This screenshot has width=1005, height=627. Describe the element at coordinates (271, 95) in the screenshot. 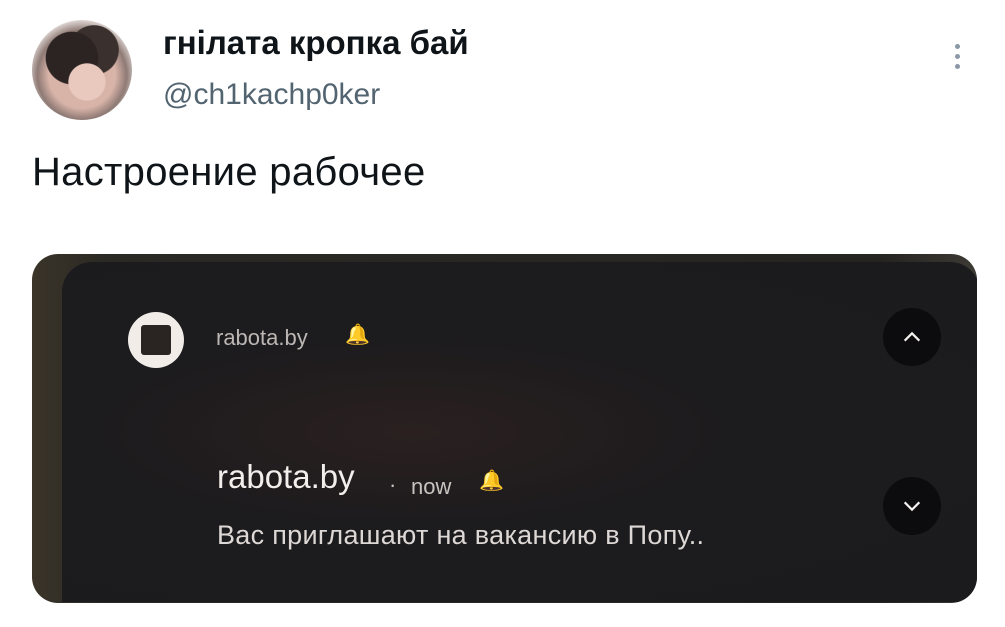

I see `user-handle: @ch1kachp0ker` at that location.